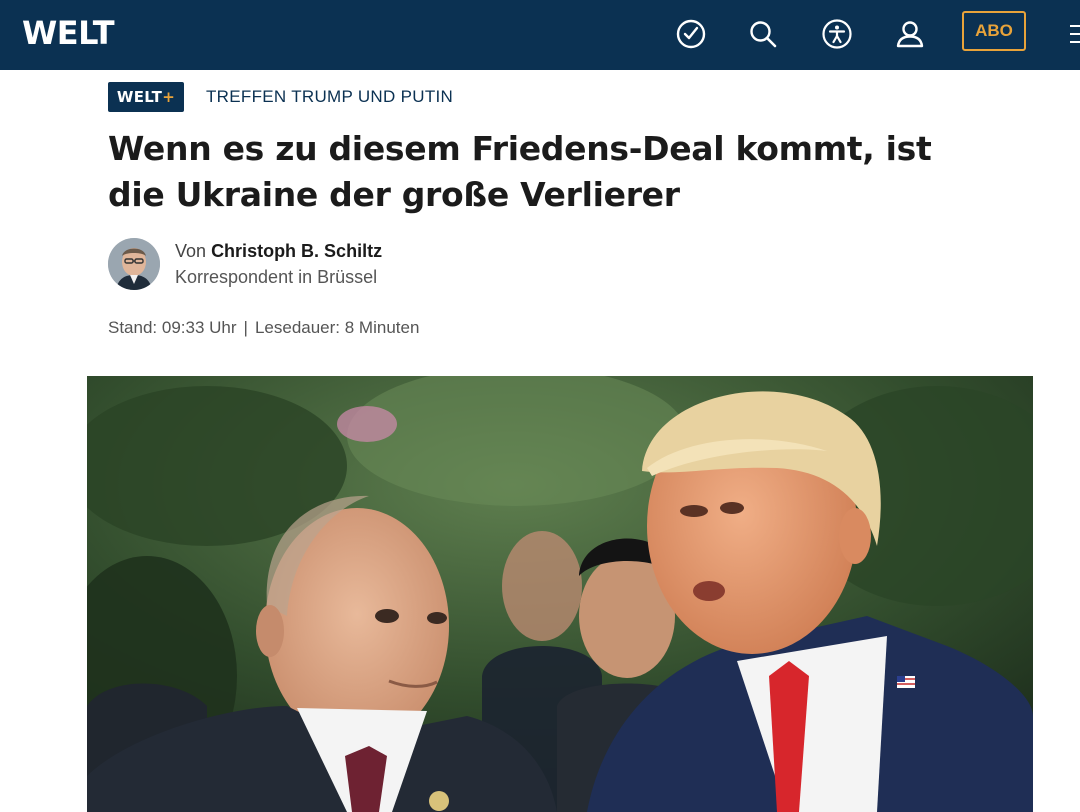  Describe the element at coordinates (1072, 35) in the screenshot. I see `menu-icon` at that location.